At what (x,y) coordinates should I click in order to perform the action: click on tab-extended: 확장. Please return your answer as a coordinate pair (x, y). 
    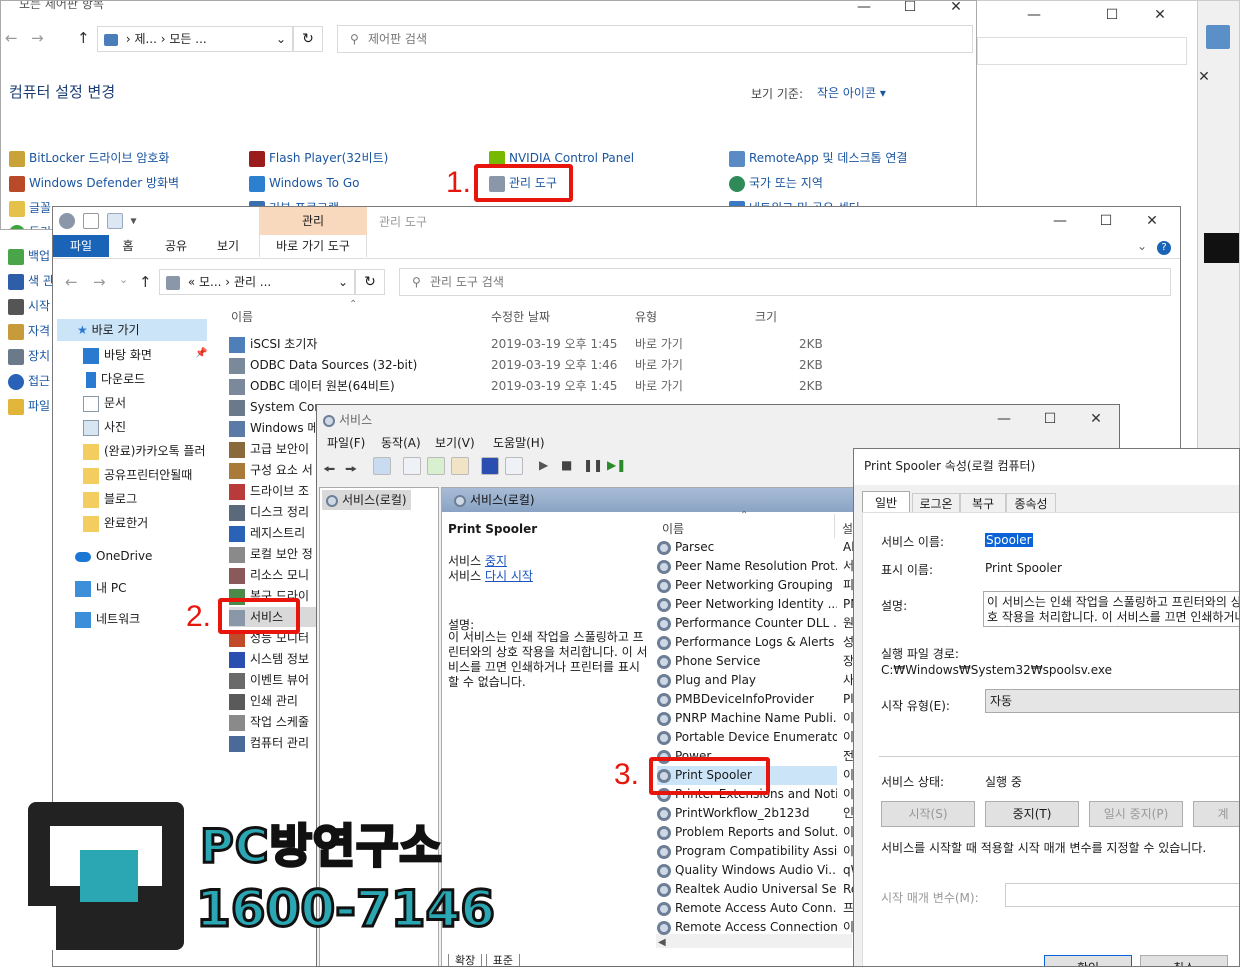
    Looking at the image, I should click on (465, 960).